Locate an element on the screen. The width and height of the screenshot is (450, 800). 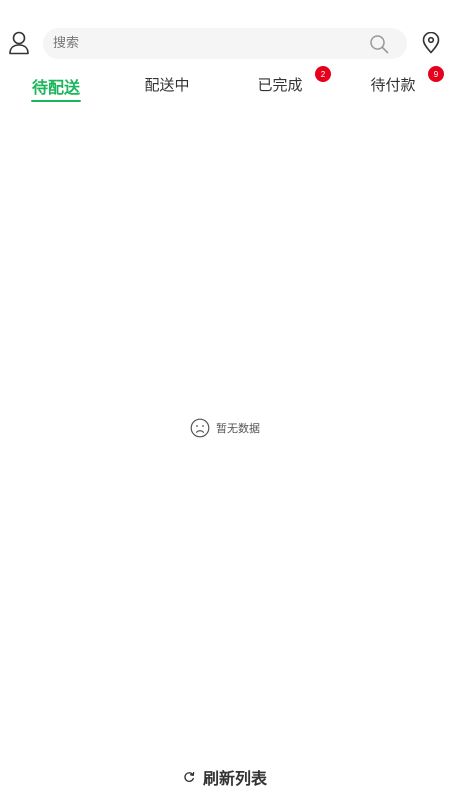
tab-completed: 已完成 2 is located at coordinates (280, 84).